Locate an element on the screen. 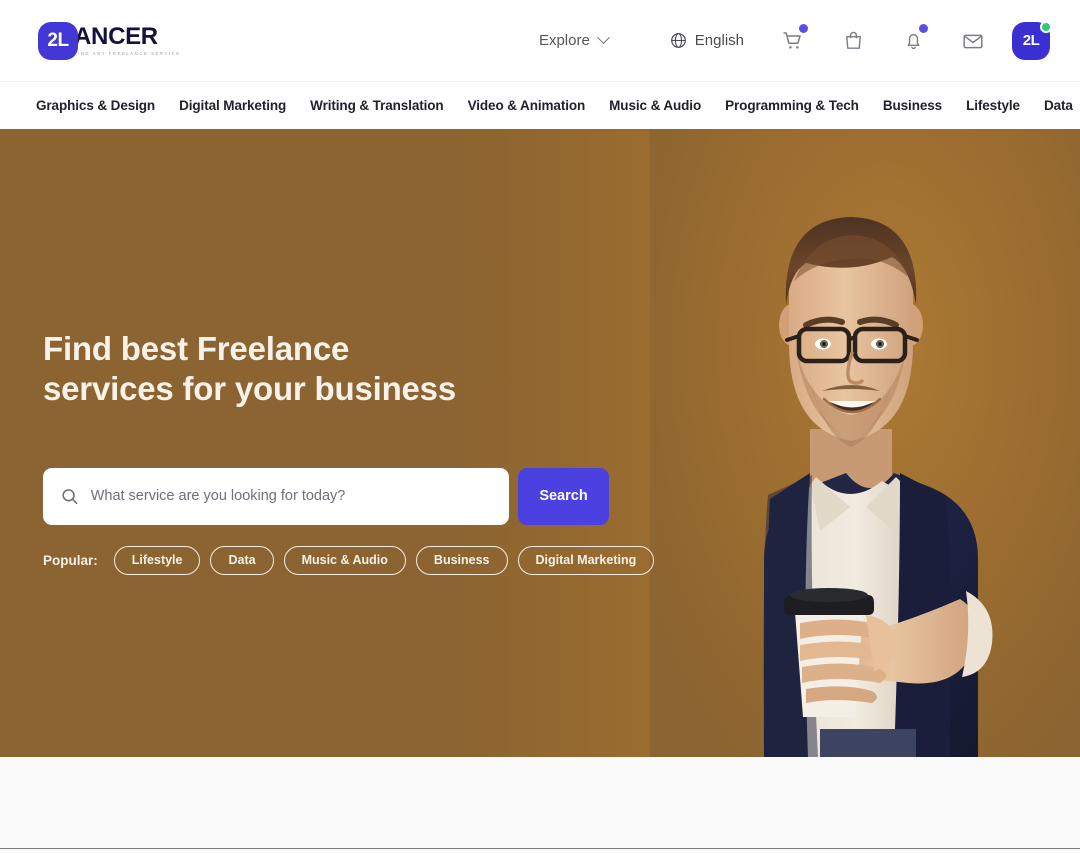 The height and width of the screenshot is (853, 1080). hero-heading-line2: services for your business is located at coordinates (249, 389).